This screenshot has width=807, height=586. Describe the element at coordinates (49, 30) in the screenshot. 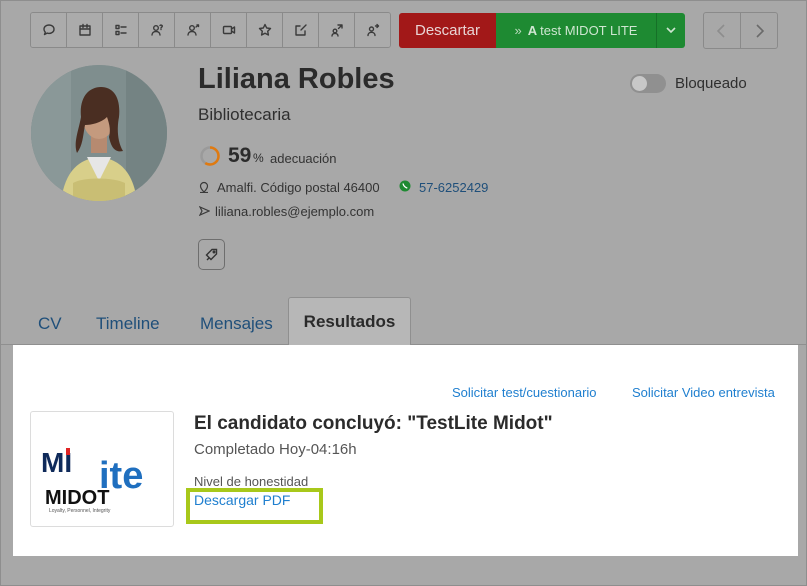

I see `chat-icon` at that location.